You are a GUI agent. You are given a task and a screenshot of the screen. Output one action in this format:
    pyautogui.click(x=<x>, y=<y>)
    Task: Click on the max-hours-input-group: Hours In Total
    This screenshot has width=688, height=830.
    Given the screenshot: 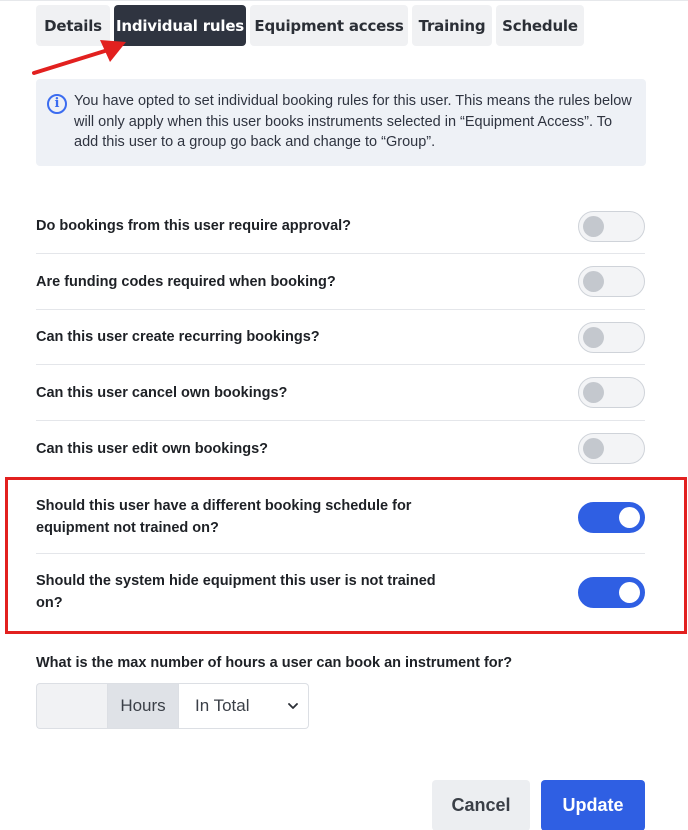 What is the action you would take?
    pyautogui.click(x=172, y=706)
    